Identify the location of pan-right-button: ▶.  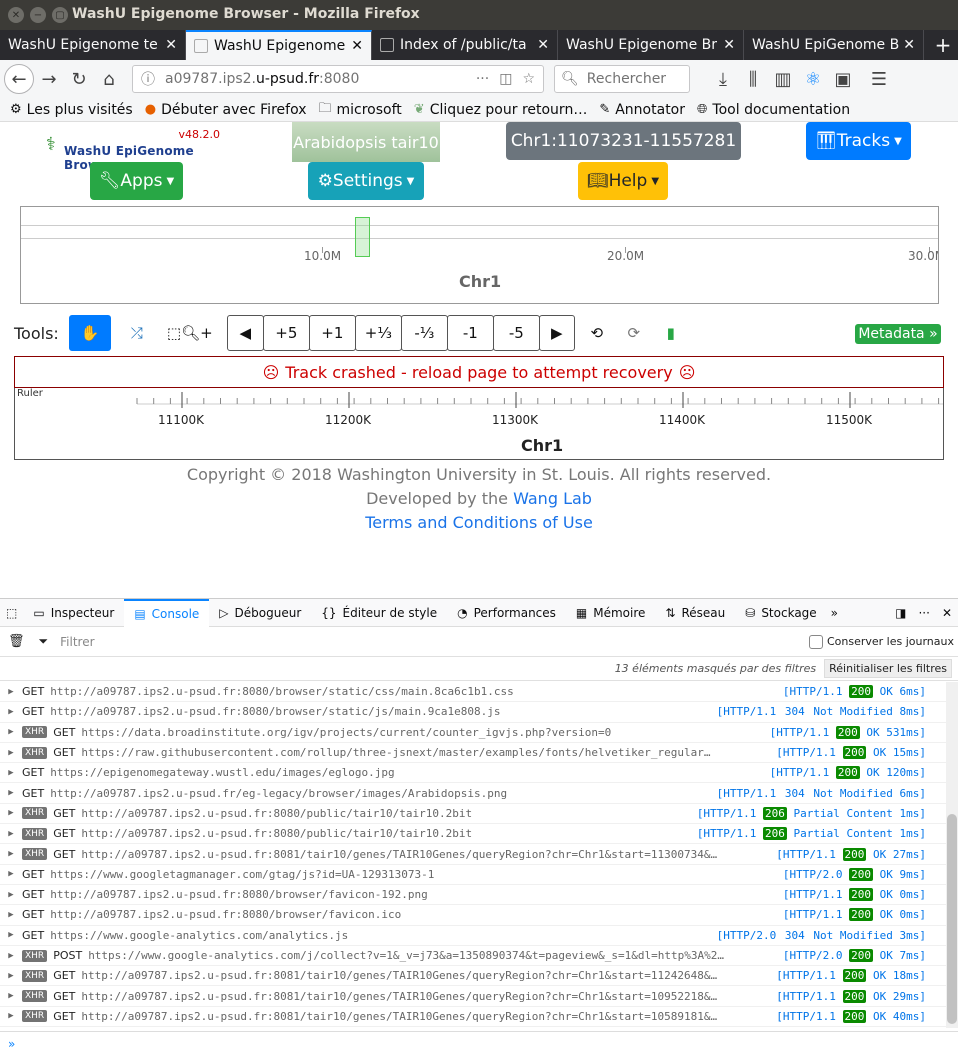
(556, 333).